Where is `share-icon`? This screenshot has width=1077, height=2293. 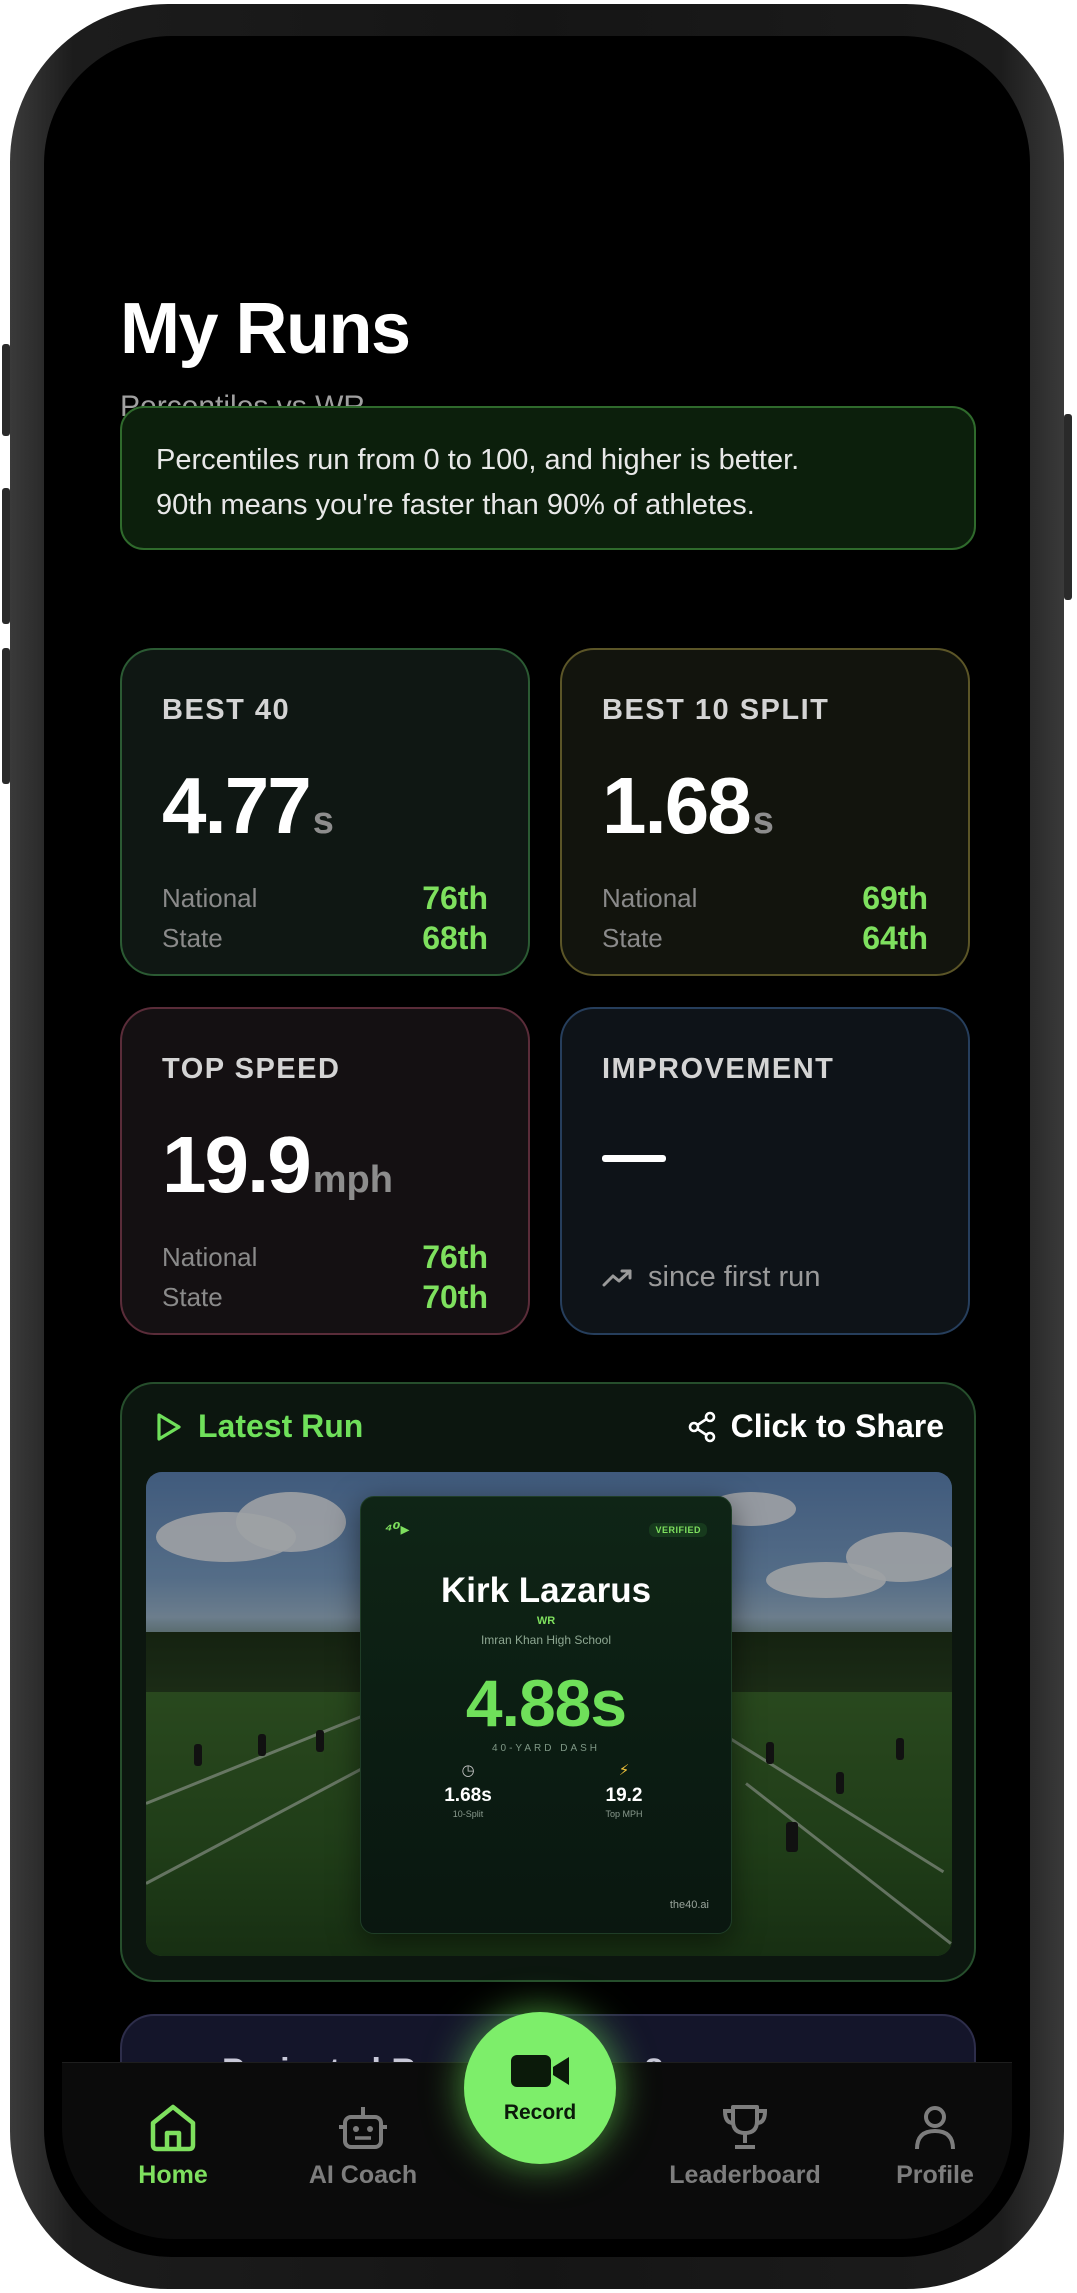
share-icon is located at coordinates (701, 1426).